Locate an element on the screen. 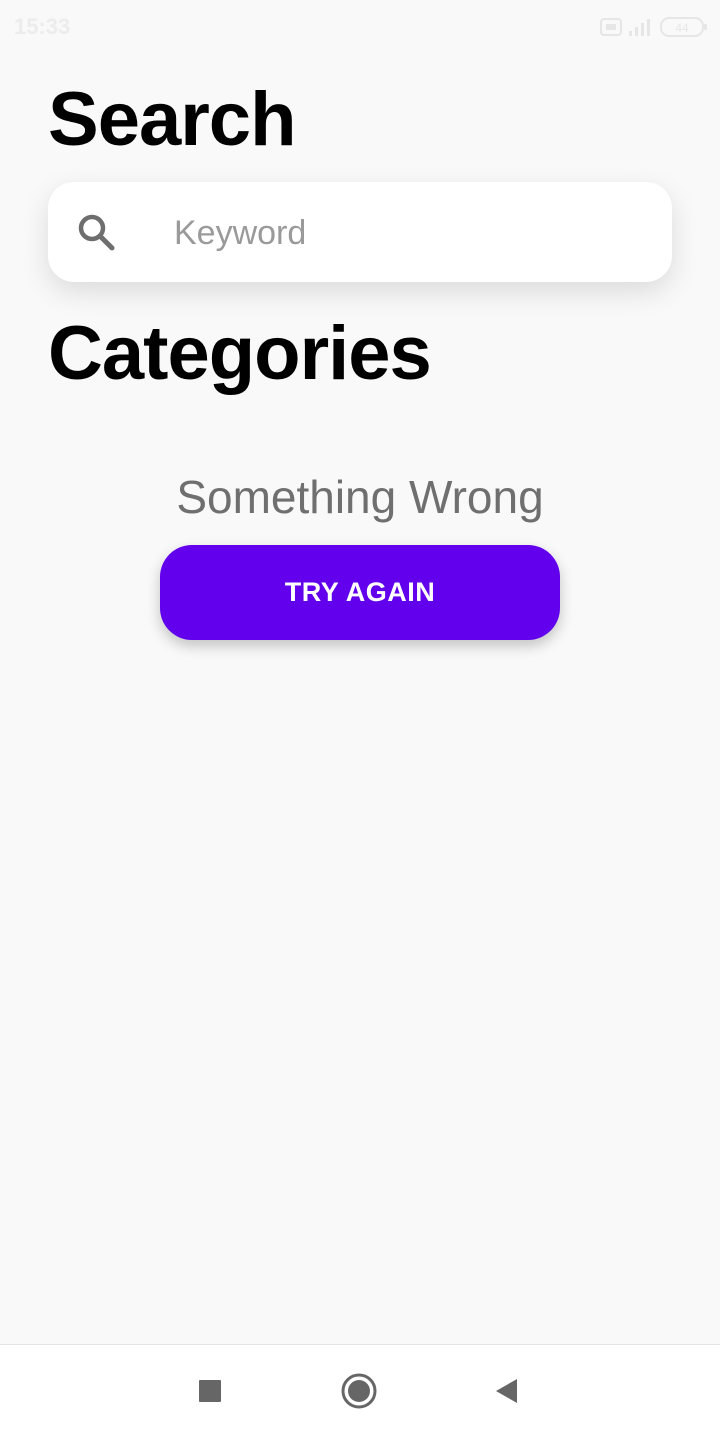  navigation-bar is located at coordinates (360, 1392).